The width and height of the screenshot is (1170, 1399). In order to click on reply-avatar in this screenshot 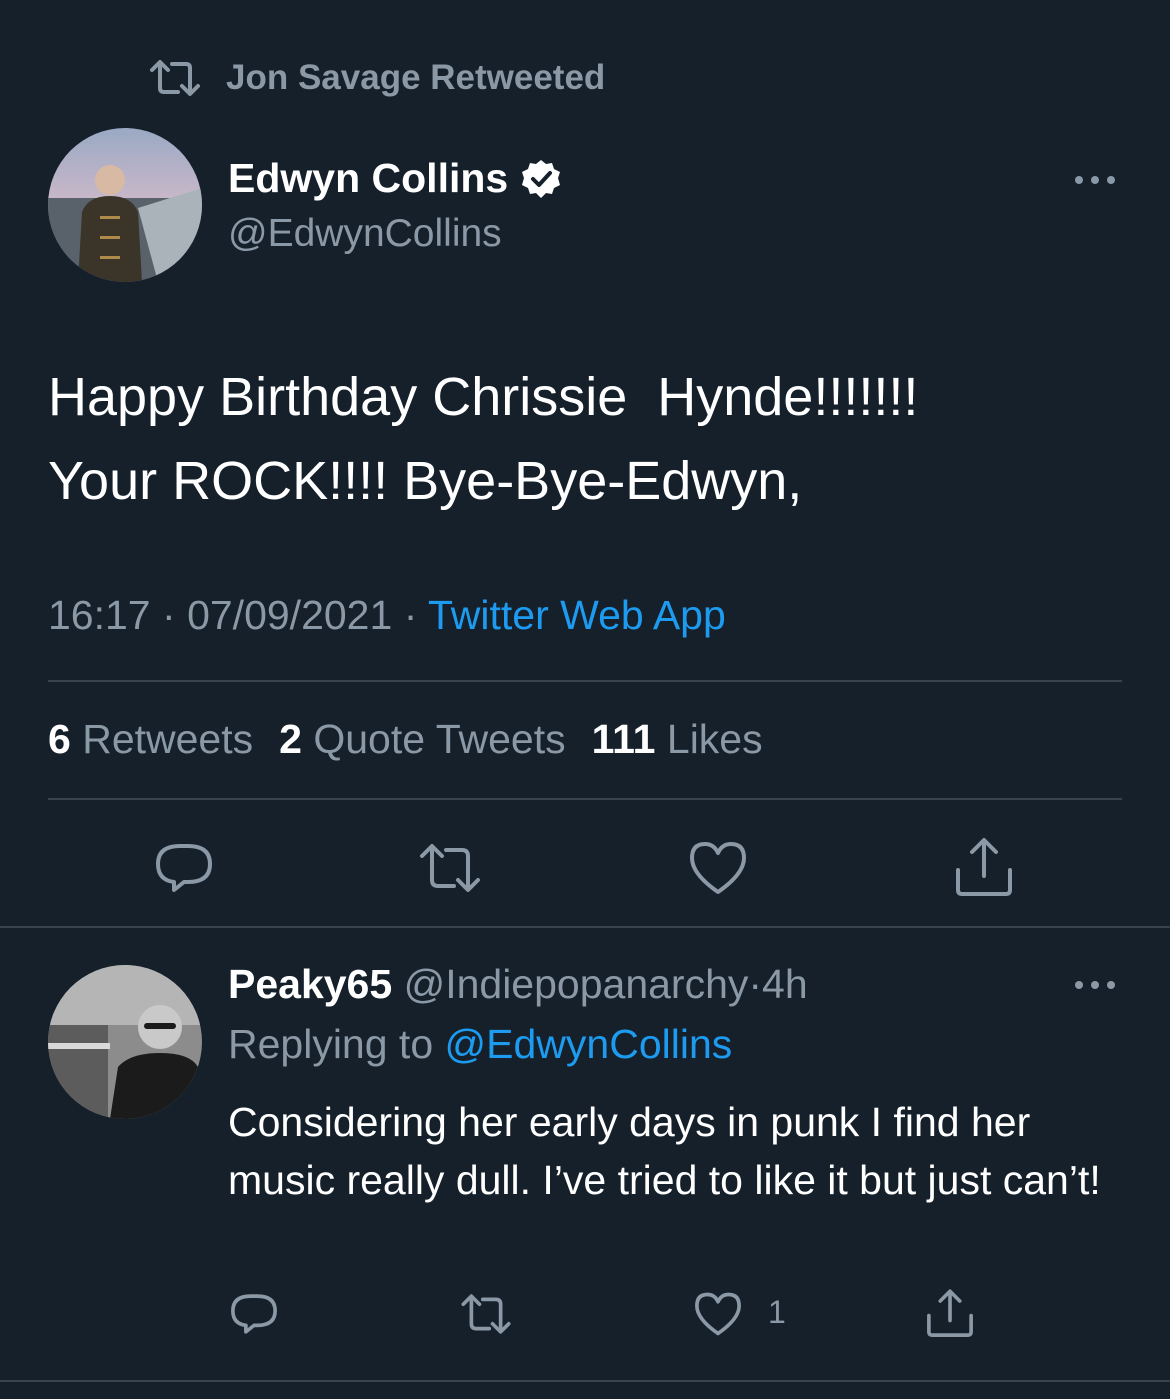, I will do `click(125, 1042)`.